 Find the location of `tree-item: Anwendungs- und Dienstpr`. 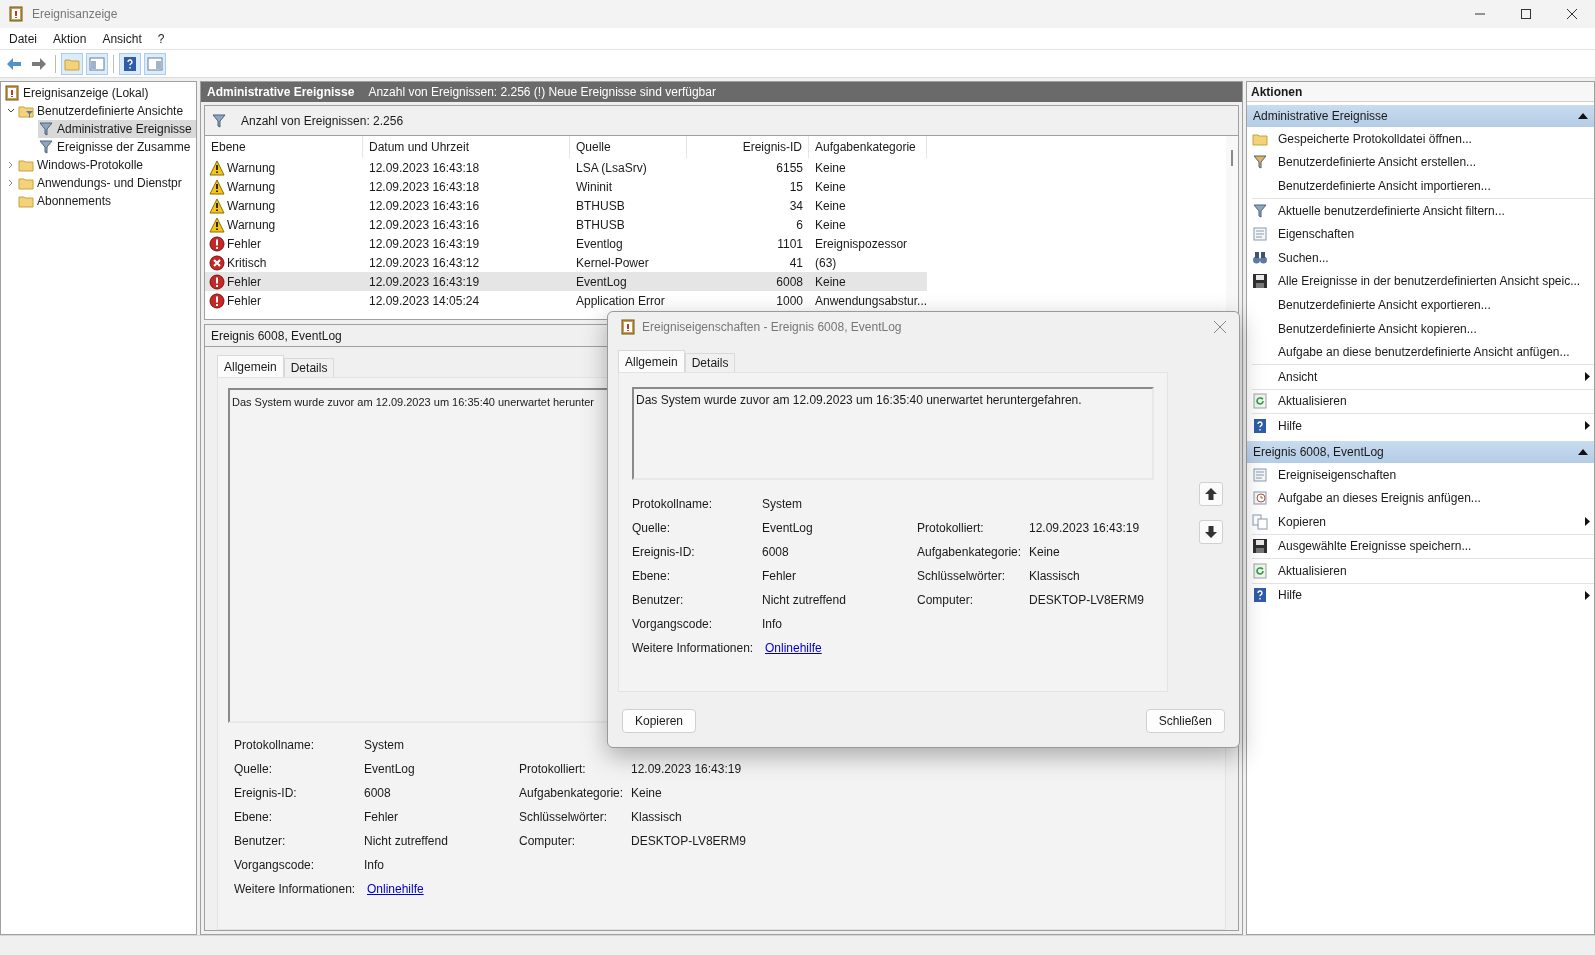

tree-item: Anwendungs- und Dienstpr is located at coordinates (102, 183).